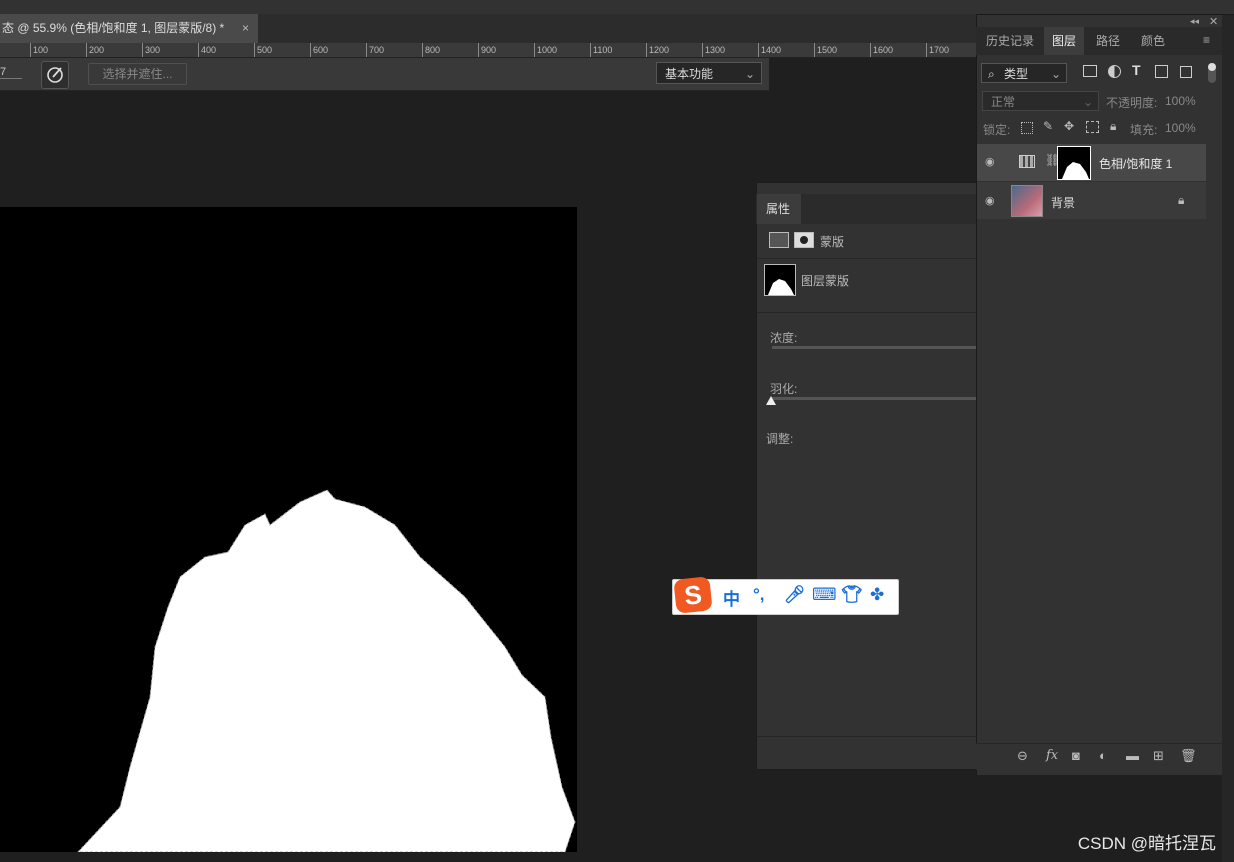 This screenshot has height=862, width=1234. Describe the element at coordinates (433, 50) in the screenshot. I see `ruler-label: 800` at that location.